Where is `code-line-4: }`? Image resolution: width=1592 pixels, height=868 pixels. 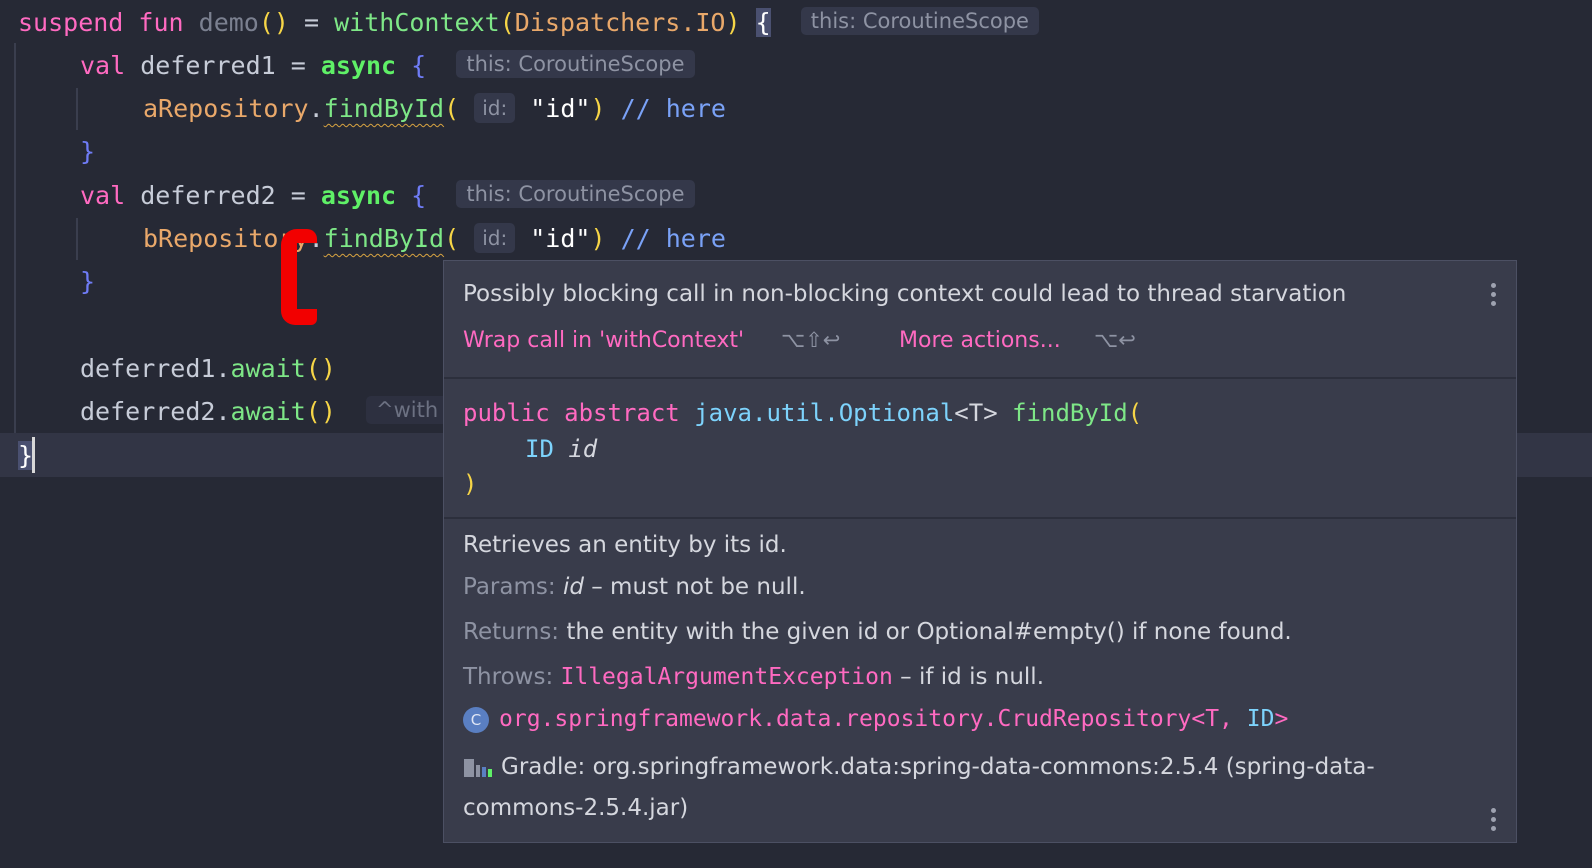 code-line-4: } is located at coordinates (87, 151).